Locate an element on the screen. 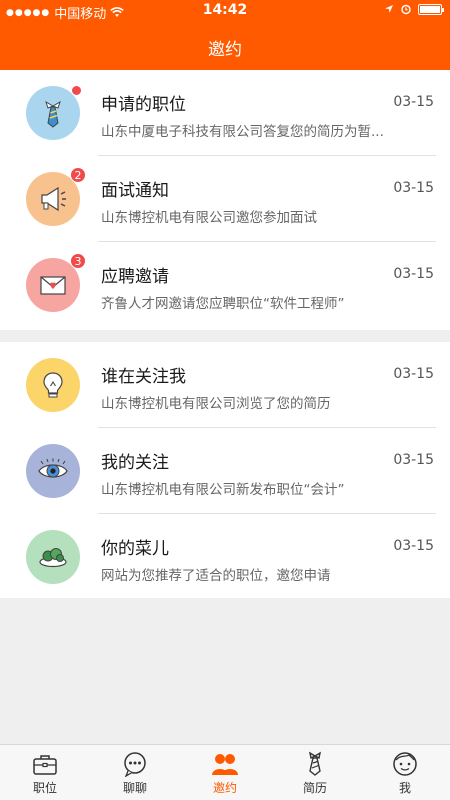  briefcase-icon is located at coordinates (45, 765).